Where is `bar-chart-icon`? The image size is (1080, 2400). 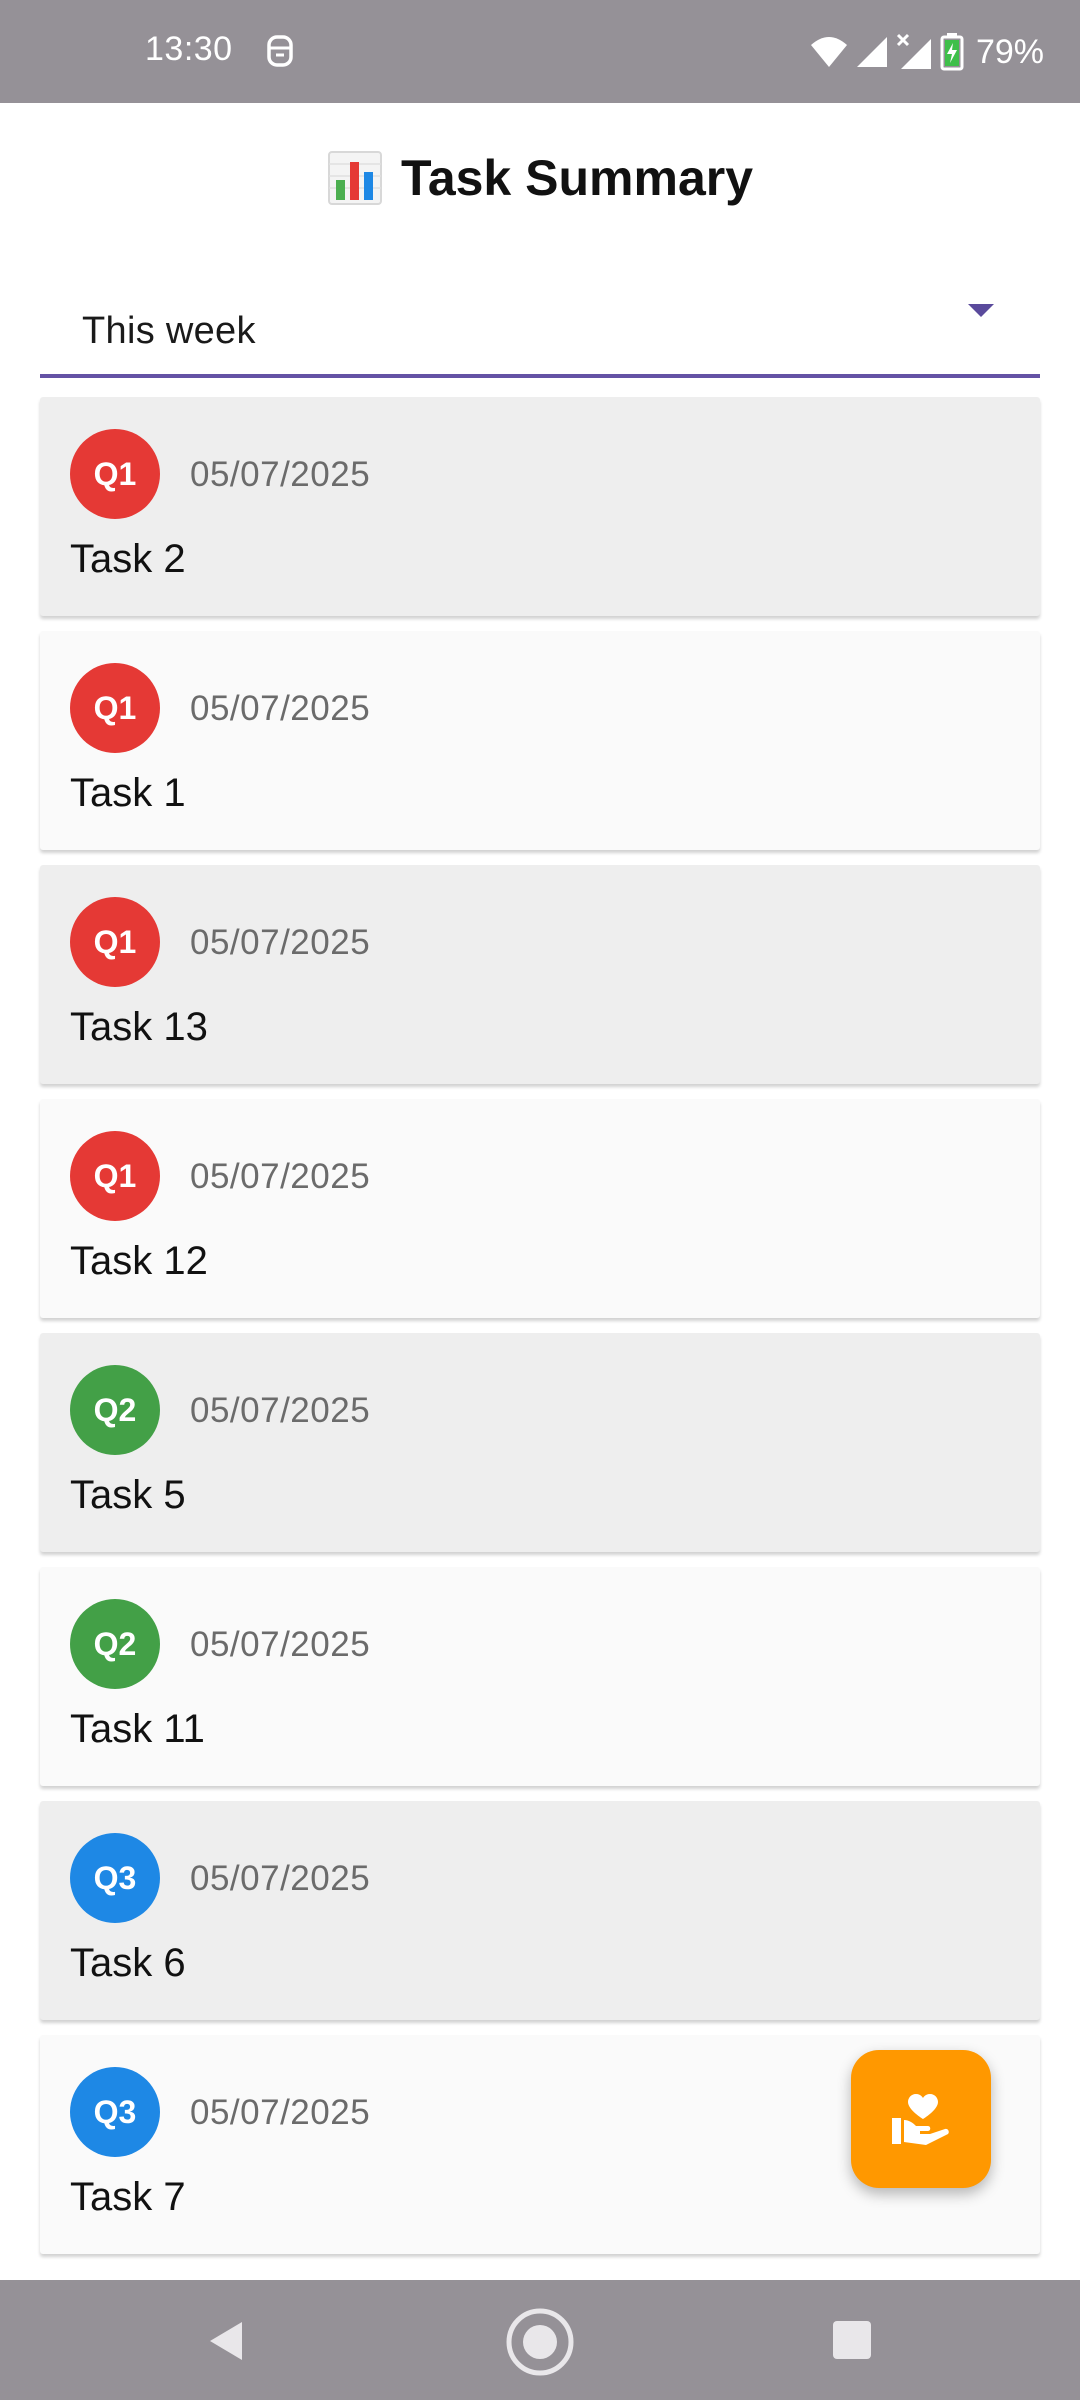 bar-chart-icon is located at coordinates (354, 178).